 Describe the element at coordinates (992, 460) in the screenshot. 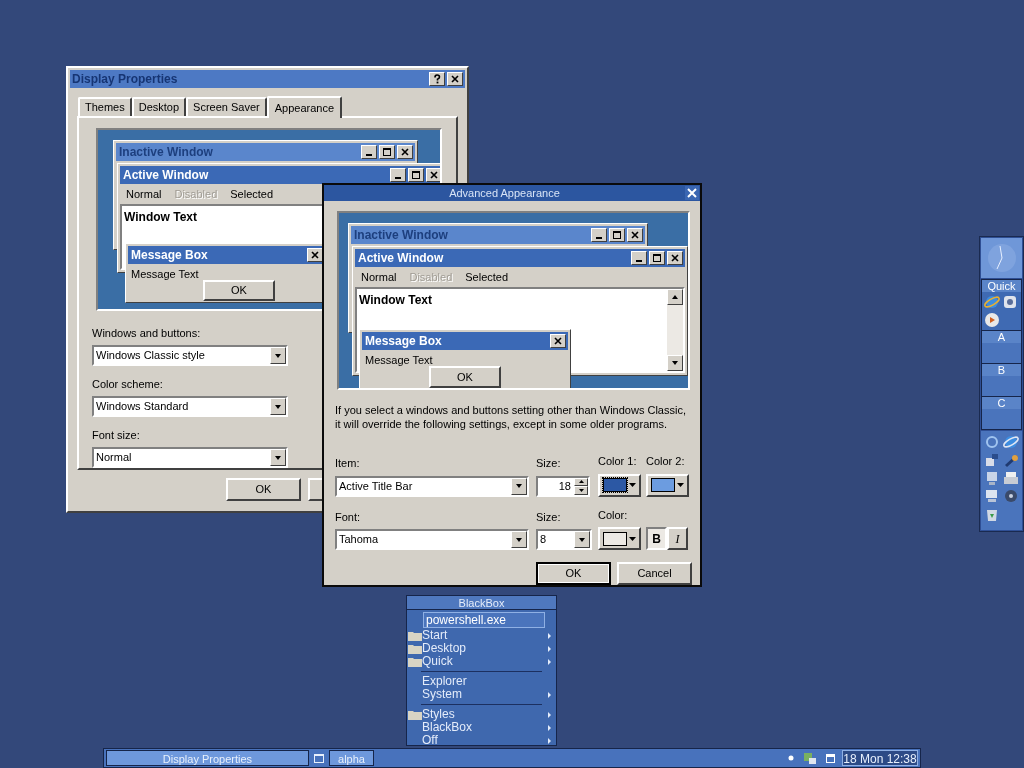

I see `network-icon` at that location.